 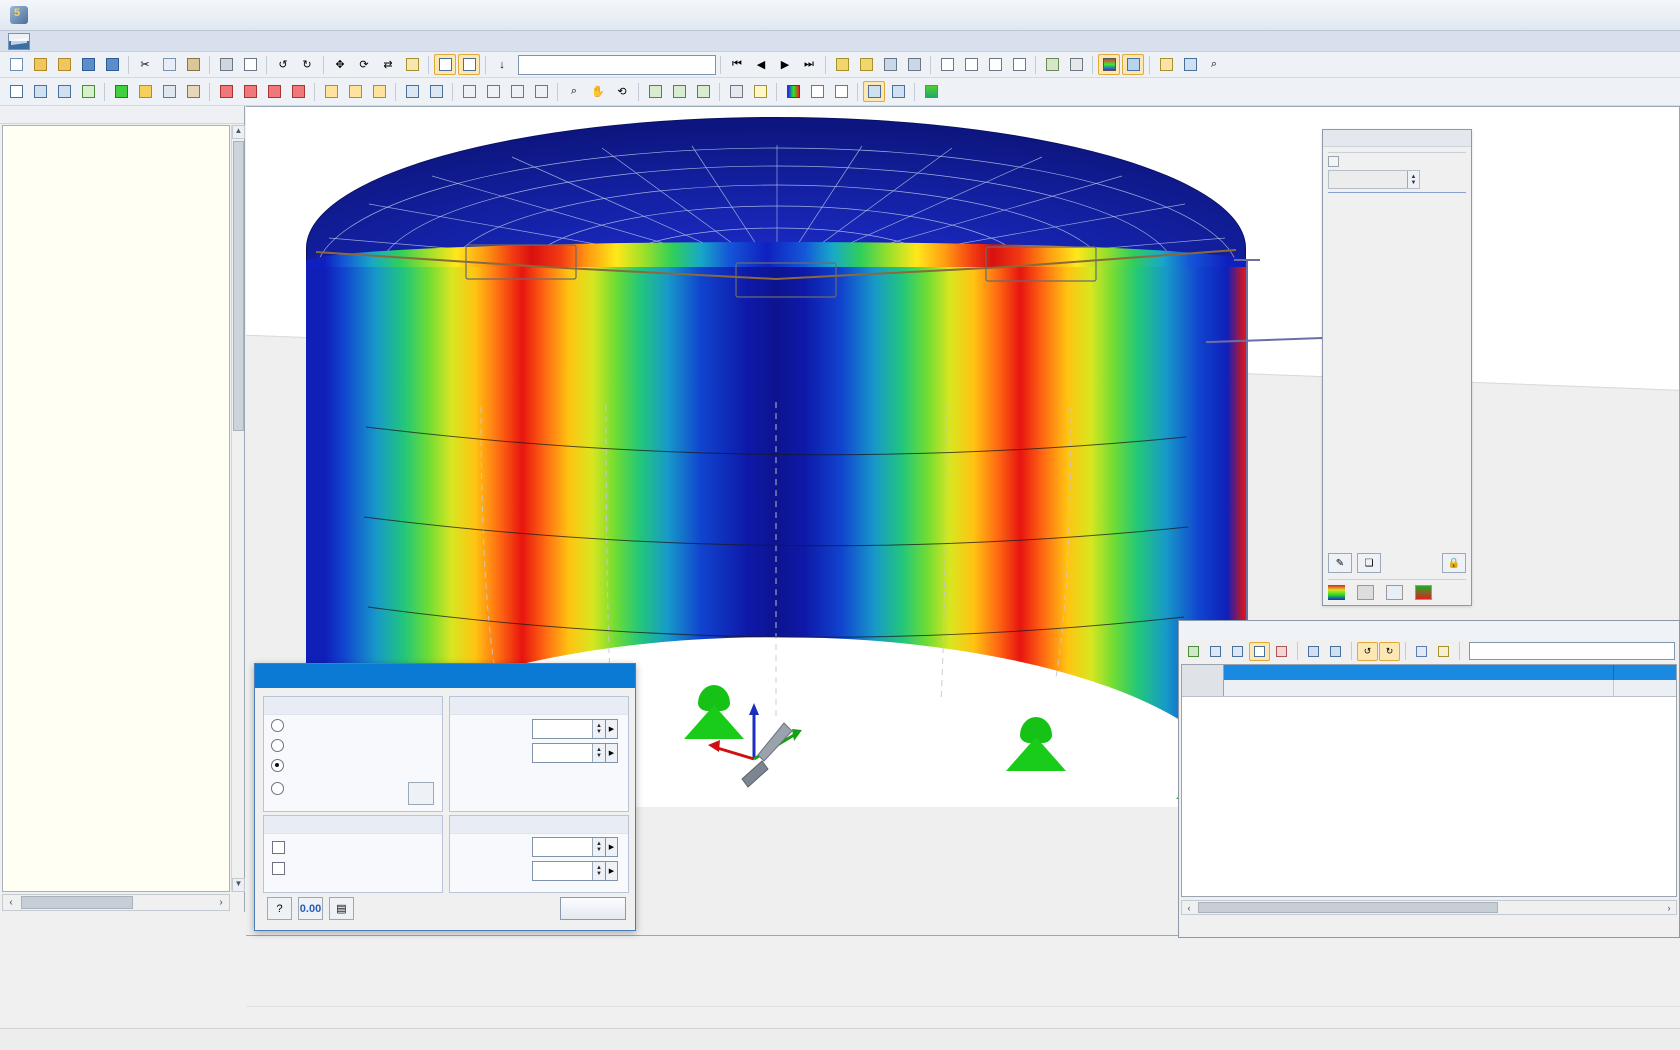 I want to click on results-detail-icon, so click(x=995, y=64).